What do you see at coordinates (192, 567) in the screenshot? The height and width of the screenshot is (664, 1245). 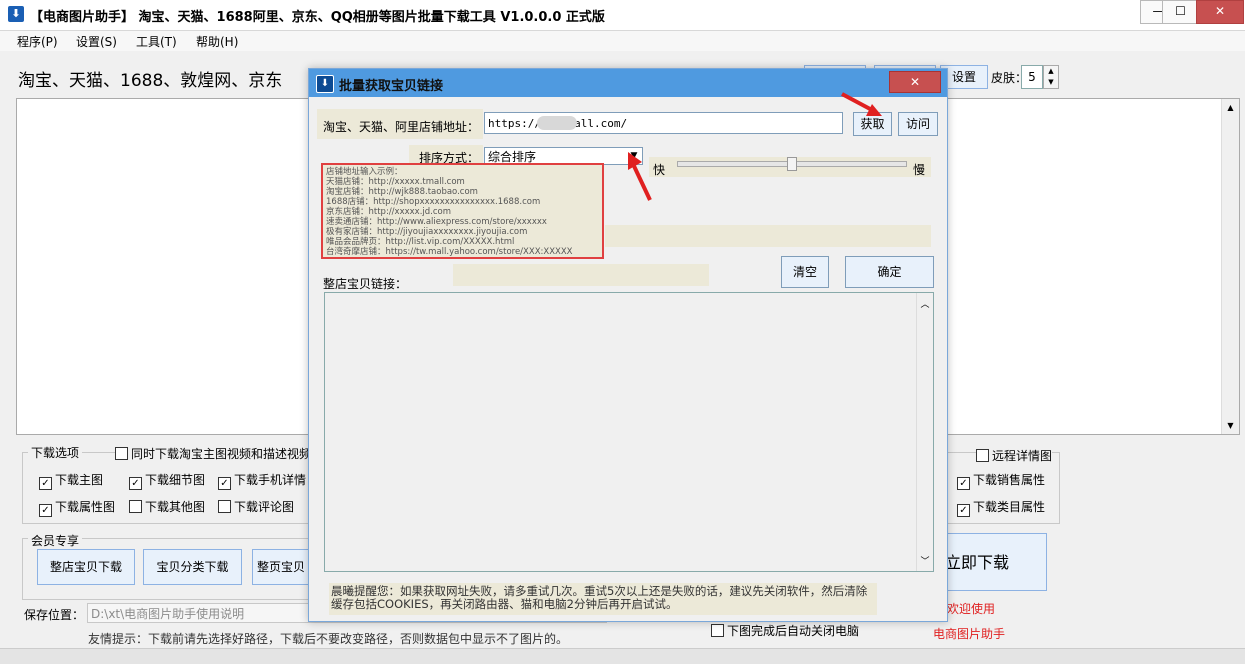 I see `category-download-button: 宝贝分类下载` at bounding box center [192, 567].